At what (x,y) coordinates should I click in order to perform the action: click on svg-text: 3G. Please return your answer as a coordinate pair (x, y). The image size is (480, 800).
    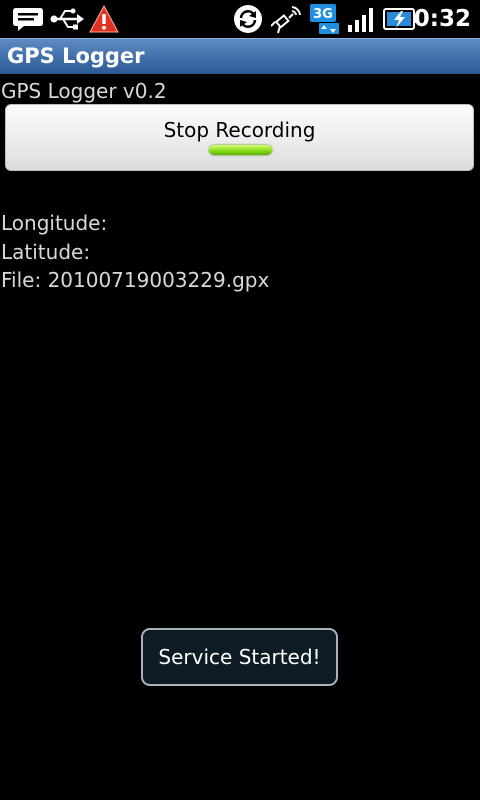
    Looking at the image, I should click on (323, 14).